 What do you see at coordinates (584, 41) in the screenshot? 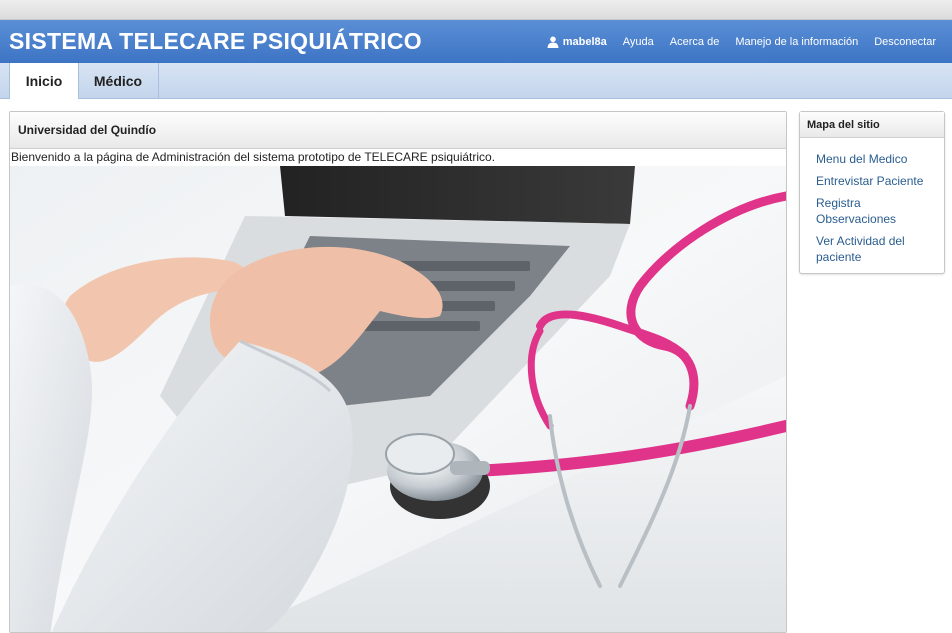
I see `username: mabel8a` at bounding box center [584, 41].